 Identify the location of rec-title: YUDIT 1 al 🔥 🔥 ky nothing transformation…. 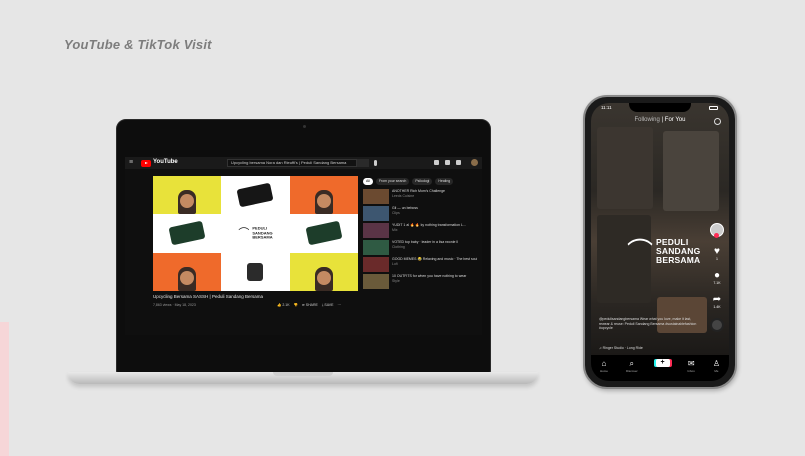
(429, 225).